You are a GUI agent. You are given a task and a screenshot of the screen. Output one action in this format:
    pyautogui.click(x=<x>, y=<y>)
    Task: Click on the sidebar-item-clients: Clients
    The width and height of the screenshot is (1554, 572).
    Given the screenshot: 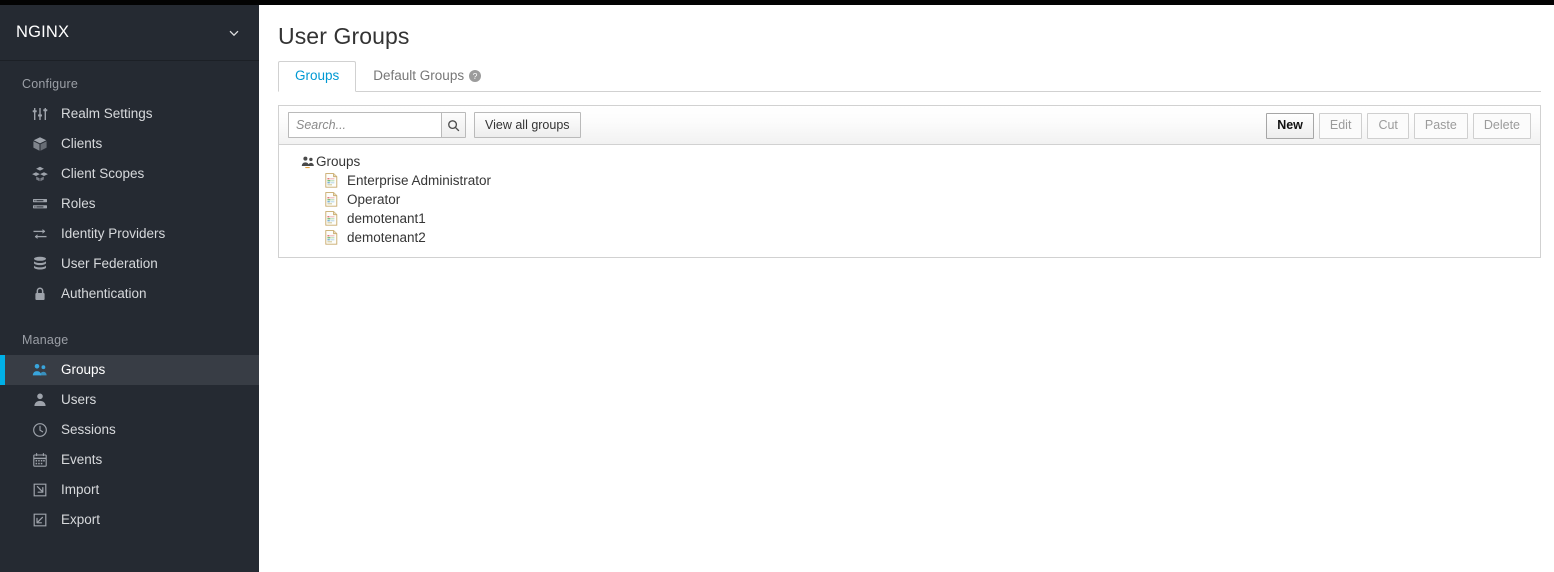 What is the action you would take?
    pyautogui.click(x=129, y=144)
    